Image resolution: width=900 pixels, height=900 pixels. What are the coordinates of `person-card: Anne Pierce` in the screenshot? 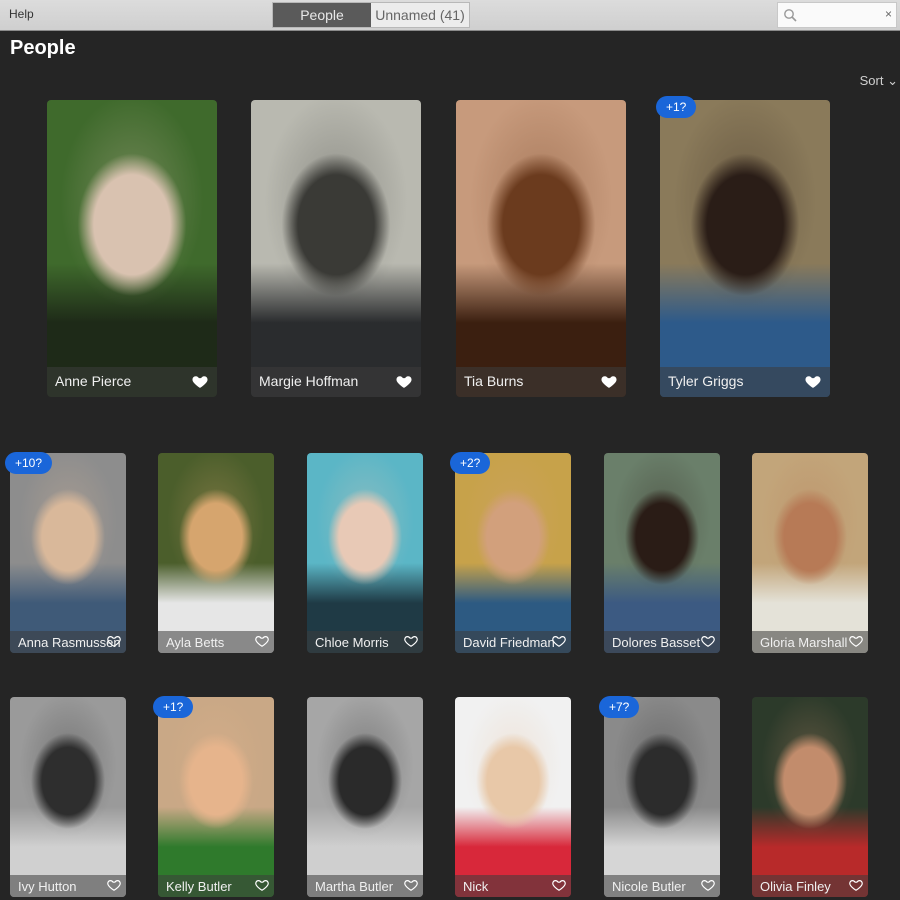 It's located at (132, 248).